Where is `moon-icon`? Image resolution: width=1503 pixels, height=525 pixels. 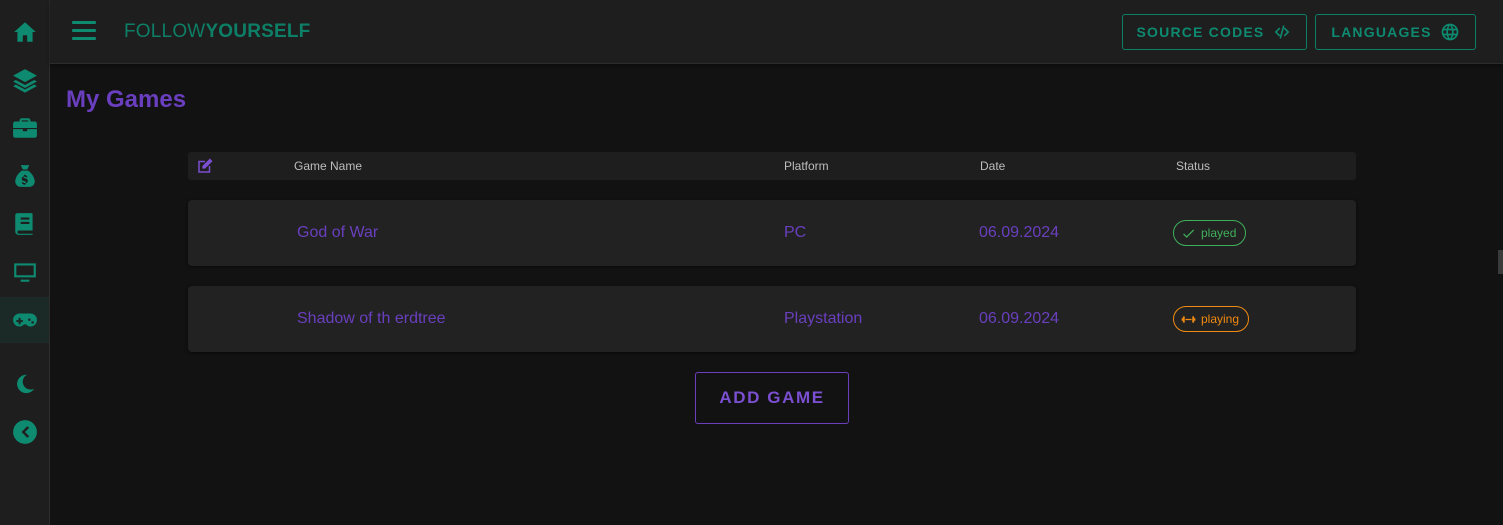
moon-icon is located at coordinates (25, 384).